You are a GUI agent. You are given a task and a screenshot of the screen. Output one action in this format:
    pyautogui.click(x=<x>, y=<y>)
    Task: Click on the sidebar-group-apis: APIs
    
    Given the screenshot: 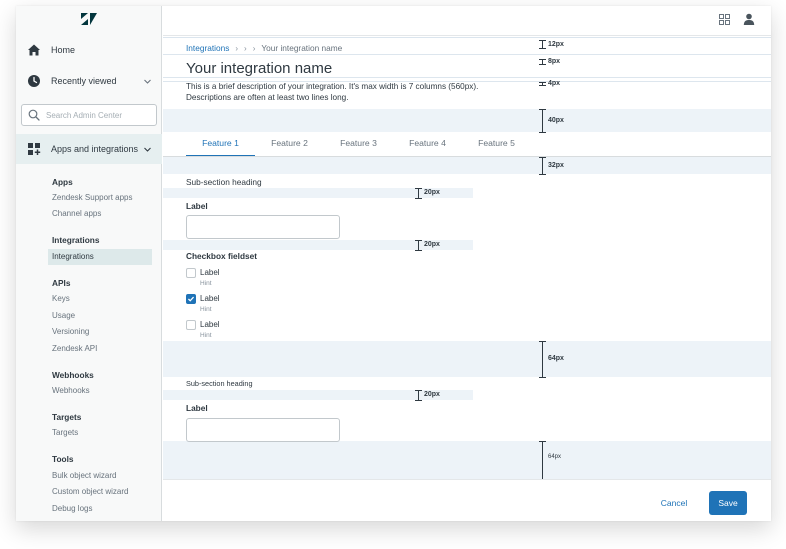 What is the action you would take?
    pyautogui.click(x=61, y=283)
    